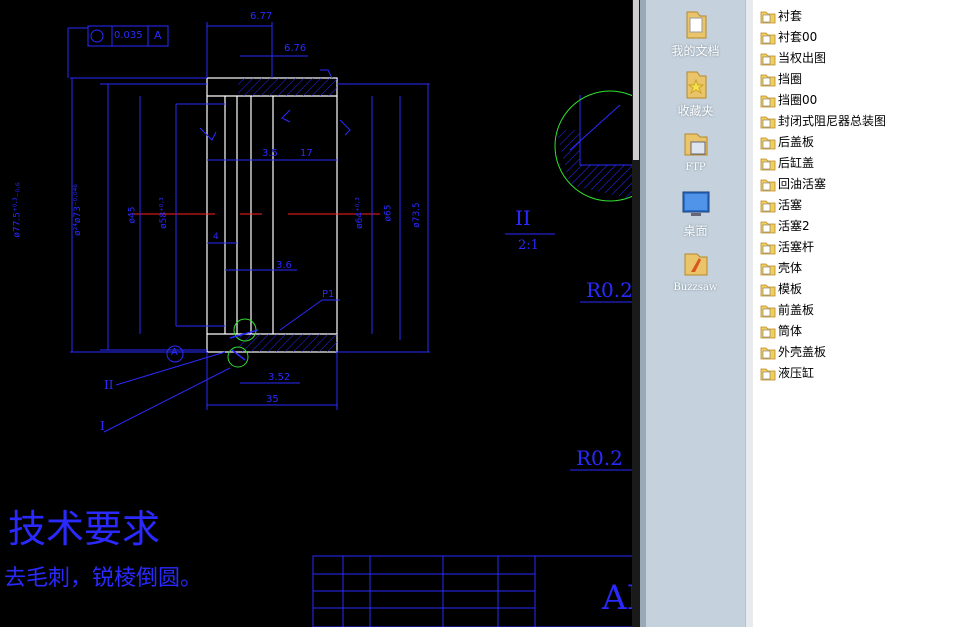 This screenshot has height=627, width=957. I want to click on file-list-item: 衬套, so click(781, 16).